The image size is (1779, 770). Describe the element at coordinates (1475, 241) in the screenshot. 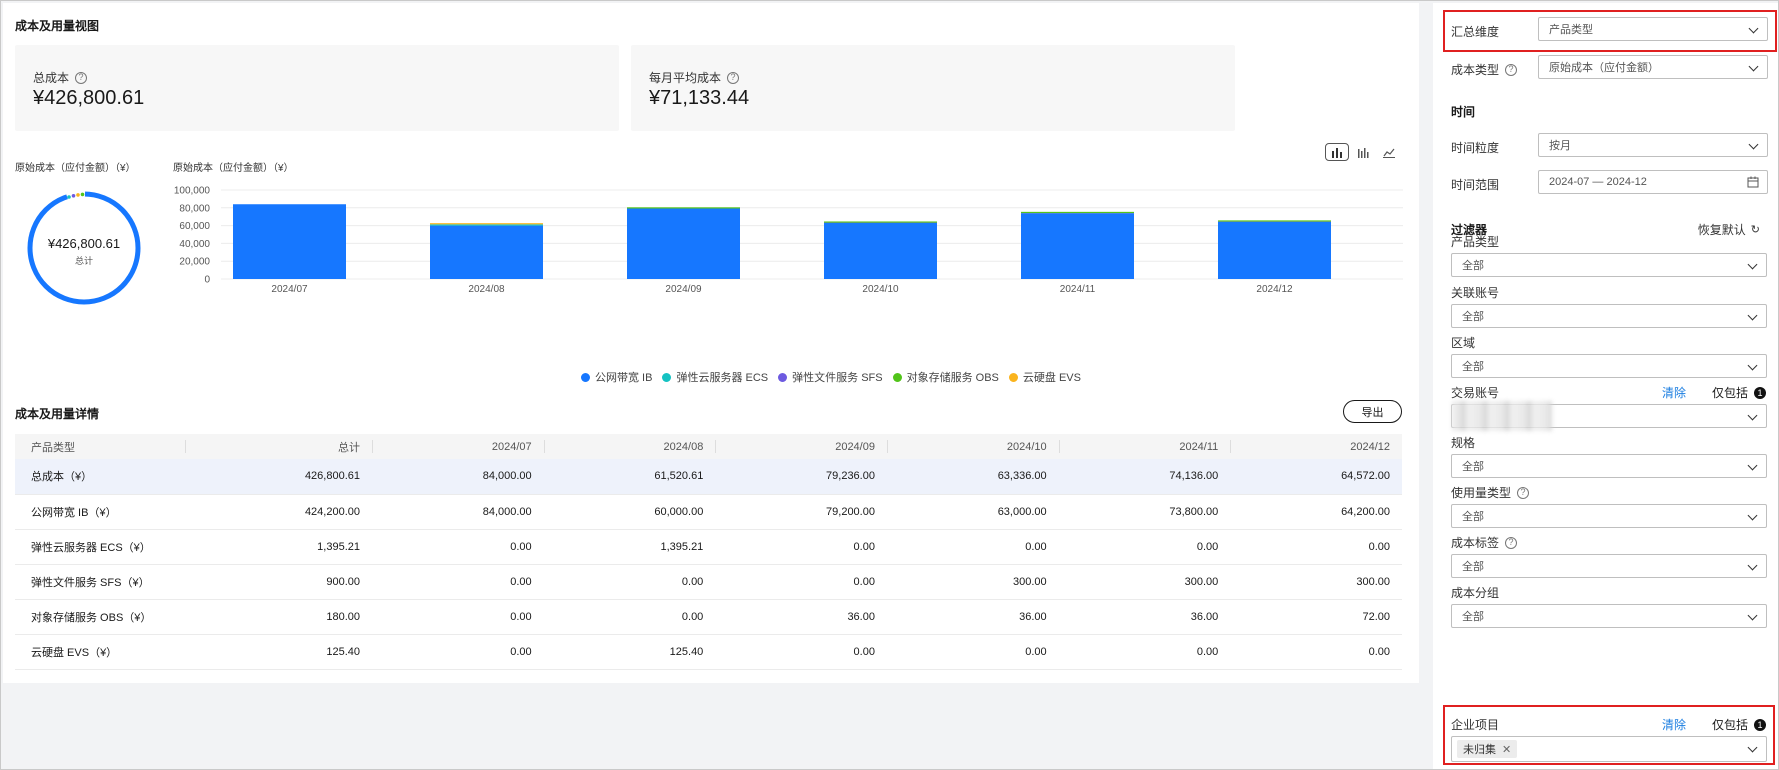

I see `filter-label: 产品类型` at that location.